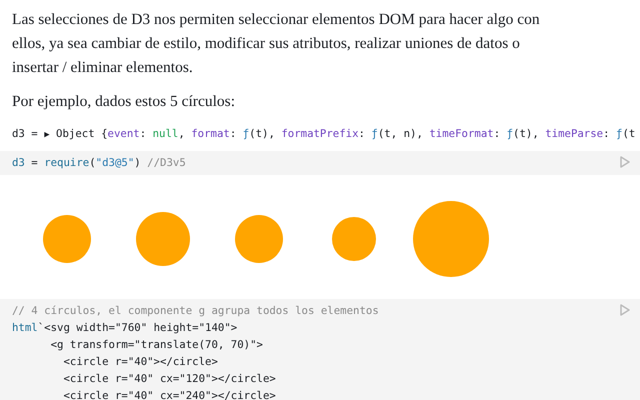 The image size is (640, 400). What do you see at coordinates (169, 394) in the screenshot?
I see `code-line: <circle r="40" cx="240"></circle>` at bounding box center [169, 394].